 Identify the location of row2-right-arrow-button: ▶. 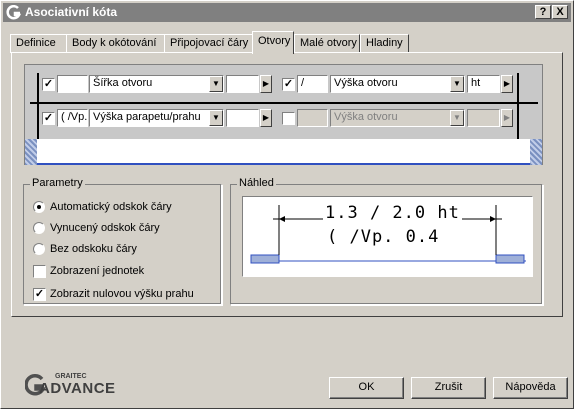
(507, 118).